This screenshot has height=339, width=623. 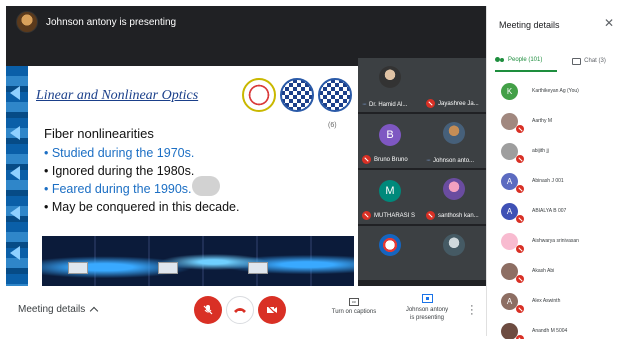 What do you see at coordinates (119, 153) in the screenshot?
I see `slide-bullet: • Studied during the 1970s.` at bounding box center [119, 153].